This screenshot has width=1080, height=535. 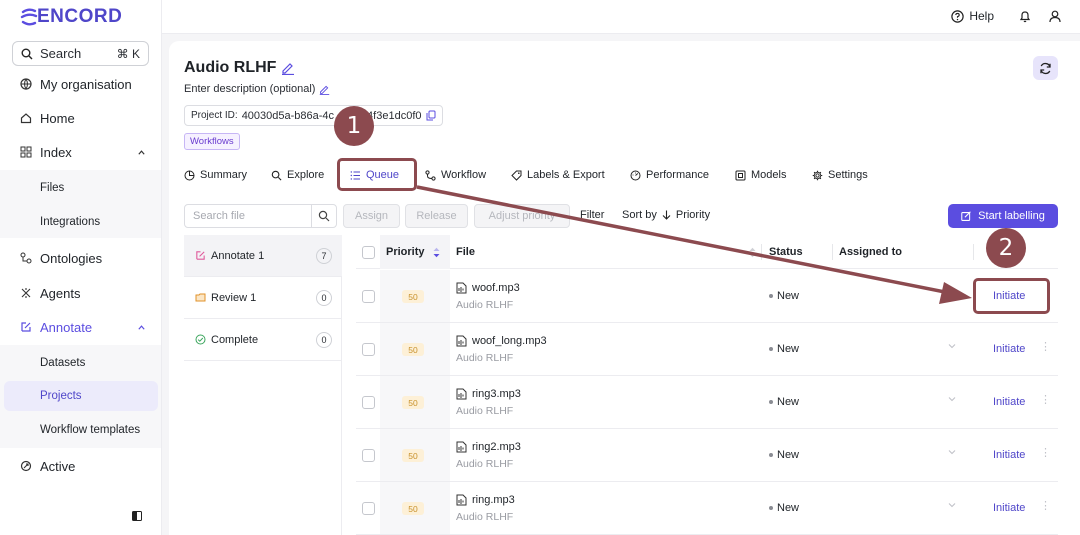 I want to click on annotation-arrow, so click(x=694, y=244).